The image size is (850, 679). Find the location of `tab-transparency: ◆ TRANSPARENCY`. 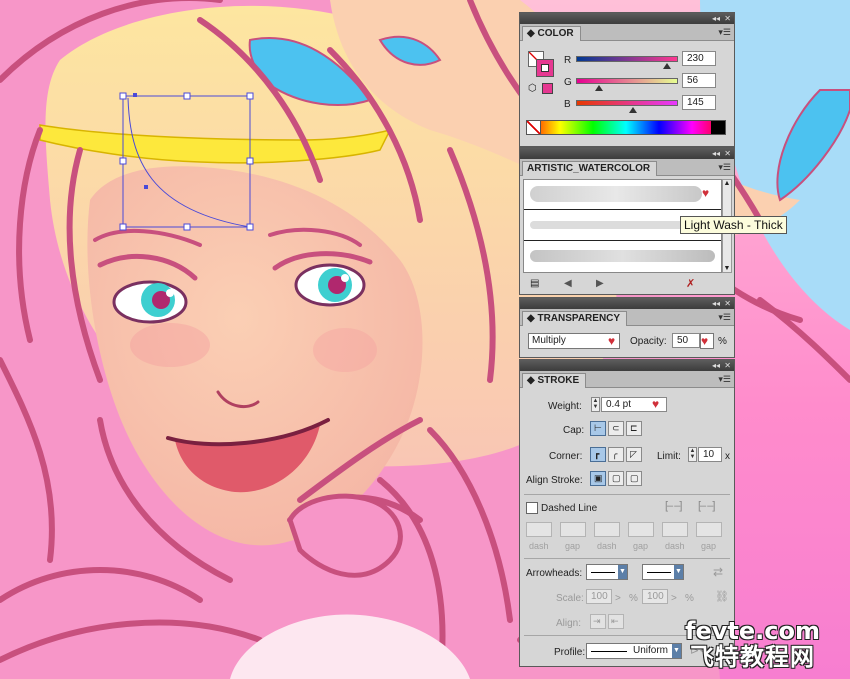

tab-transparency: ◆ TRANSPARENCY is located at coordinates (575, 318).